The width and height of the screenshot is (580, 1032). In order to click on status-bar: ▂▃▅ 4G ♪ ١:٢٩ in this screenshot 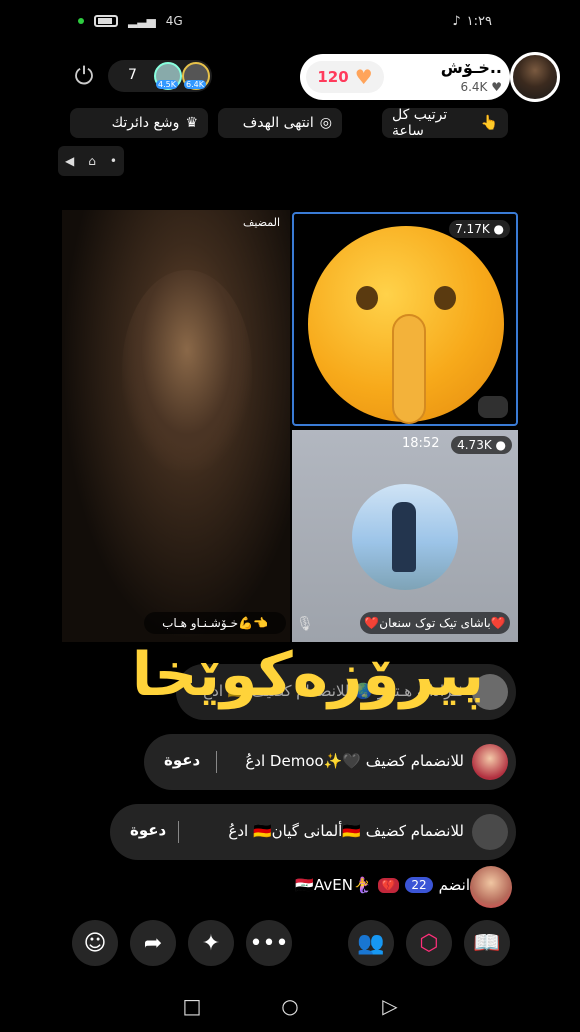, I will do `click(290, 26)`.